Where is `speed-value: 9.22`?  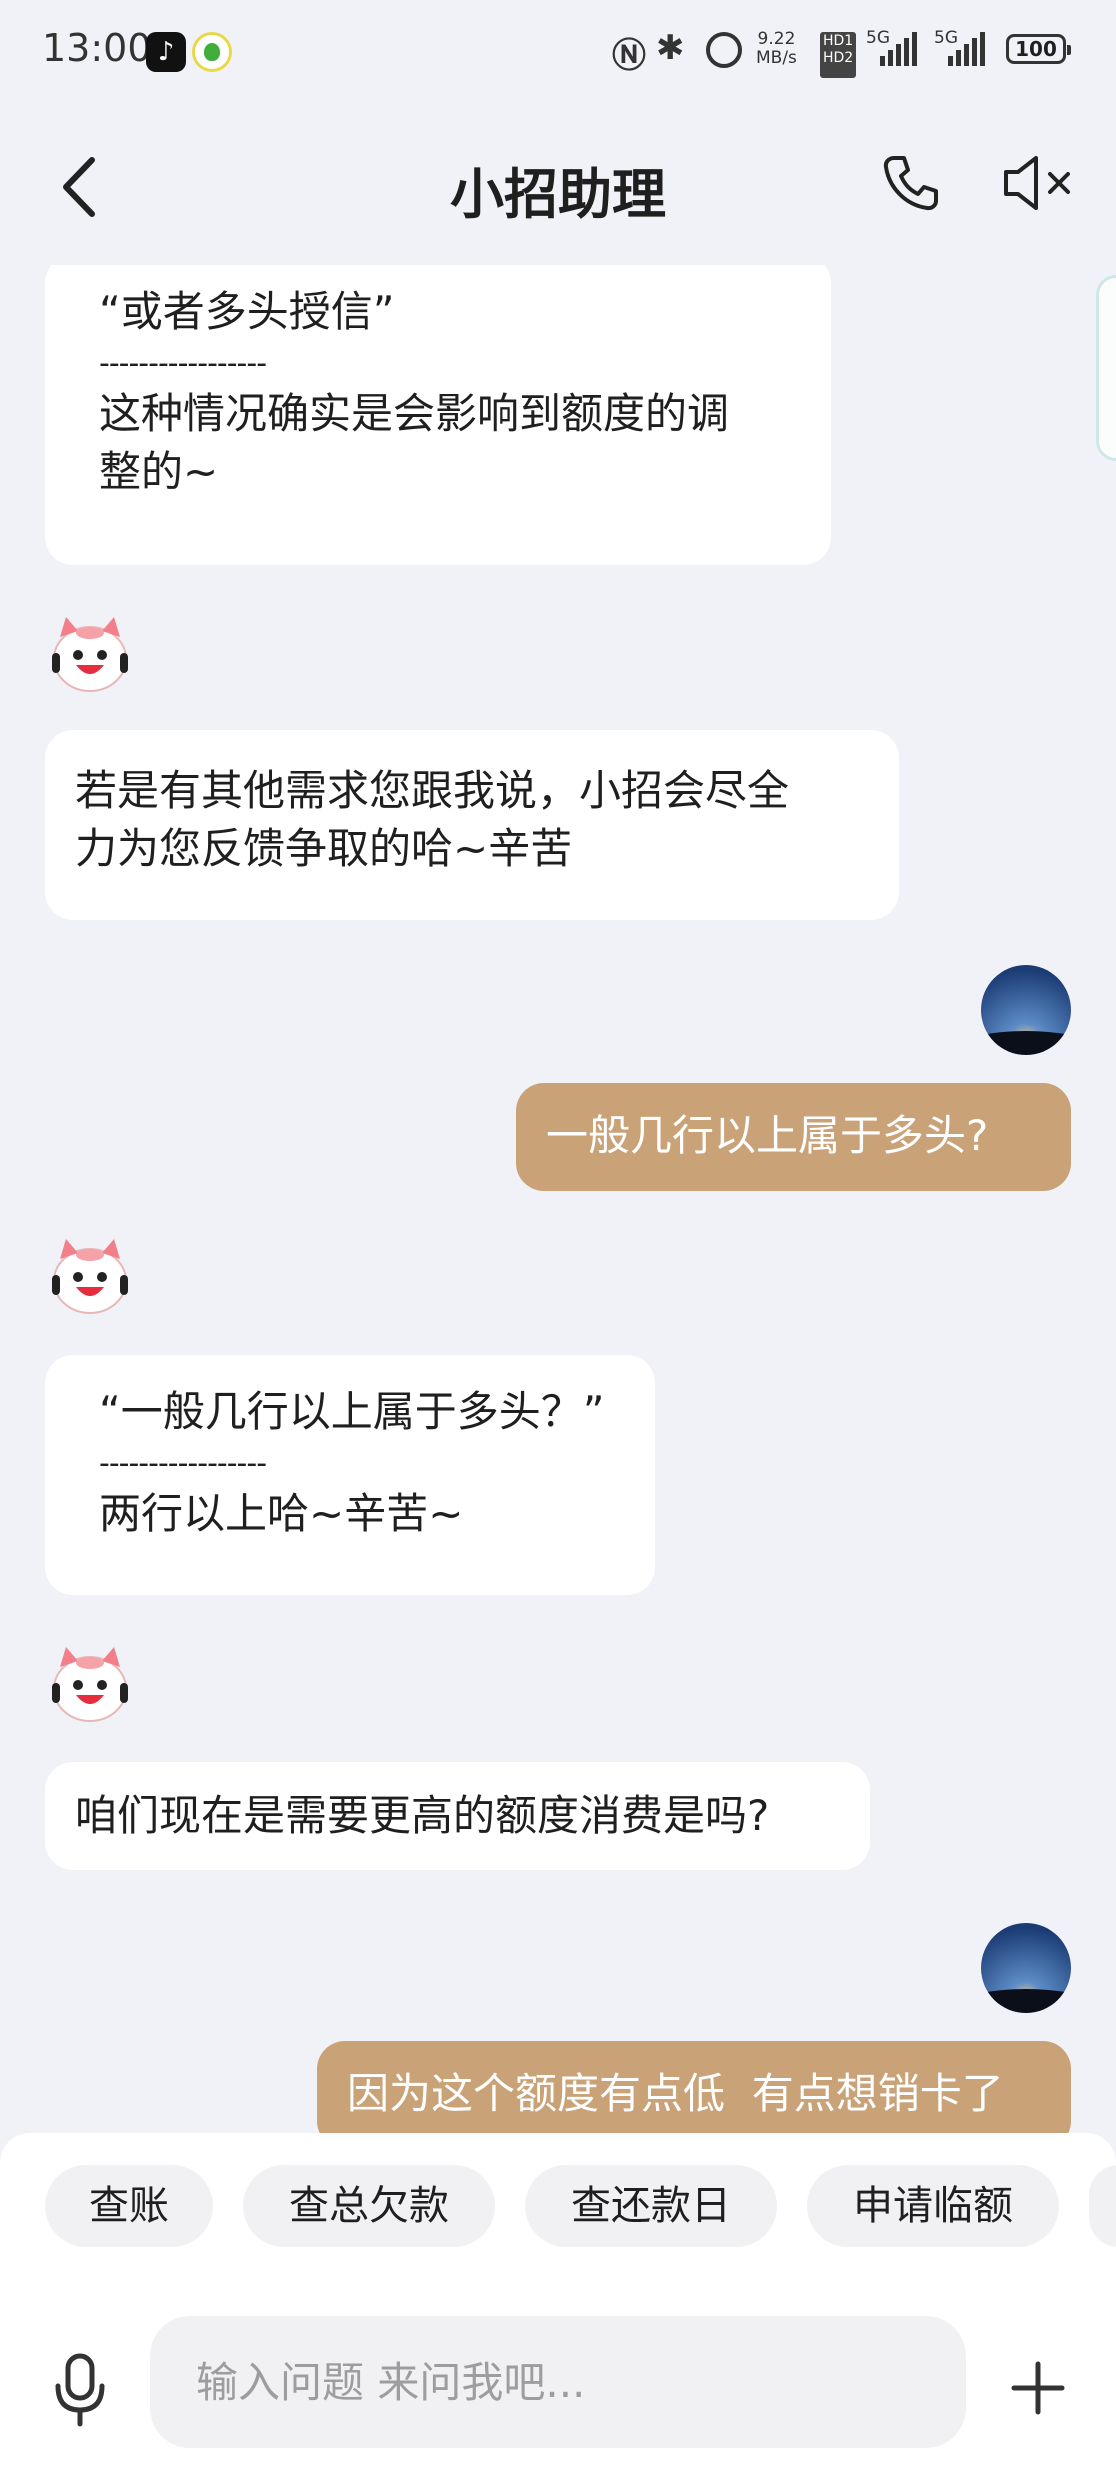
speed-value: 9.22 is located at coordinates (776, 39).